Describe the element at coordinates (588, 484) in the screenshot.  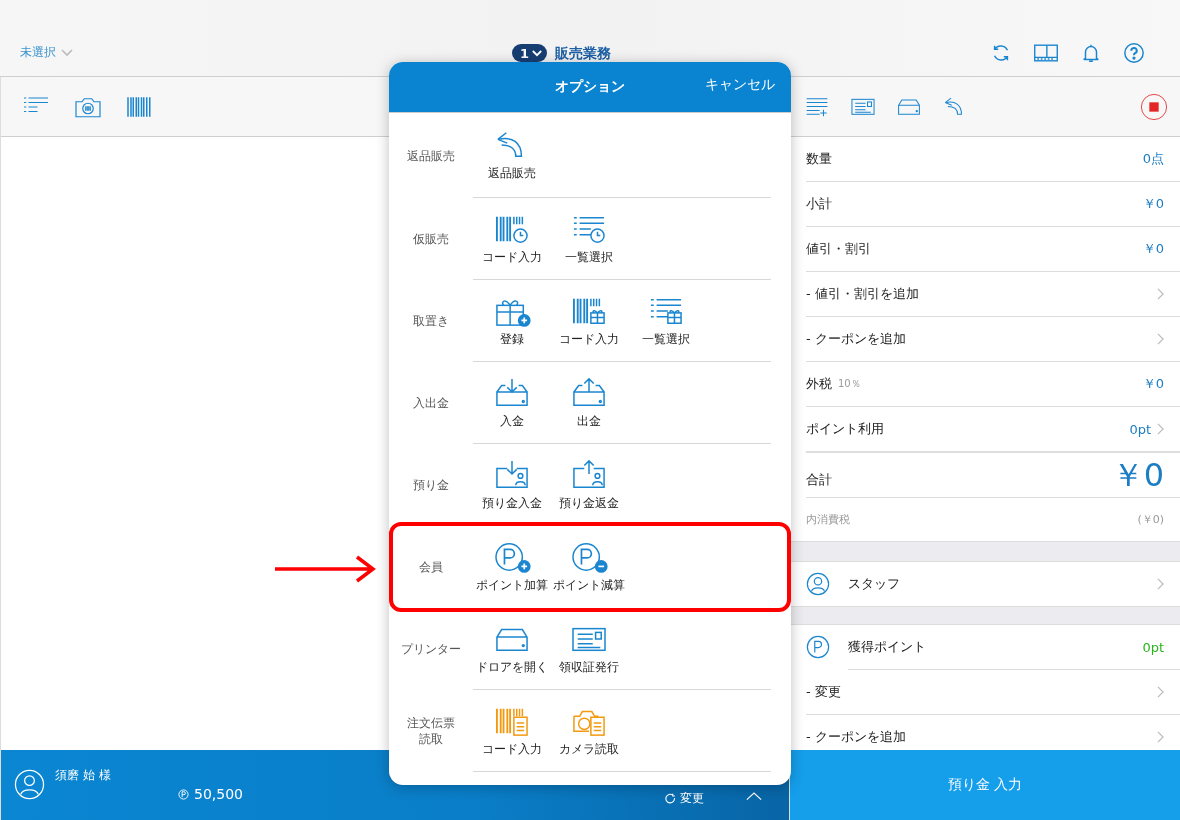
I see `option-button: 預り金返金` at that location.